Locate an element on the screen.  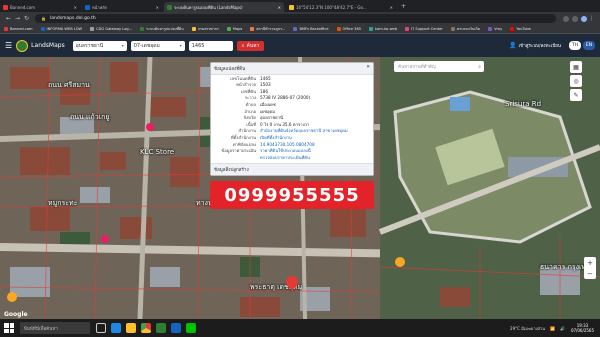
network-icon: 📶 is located at coordinates (552, 328).